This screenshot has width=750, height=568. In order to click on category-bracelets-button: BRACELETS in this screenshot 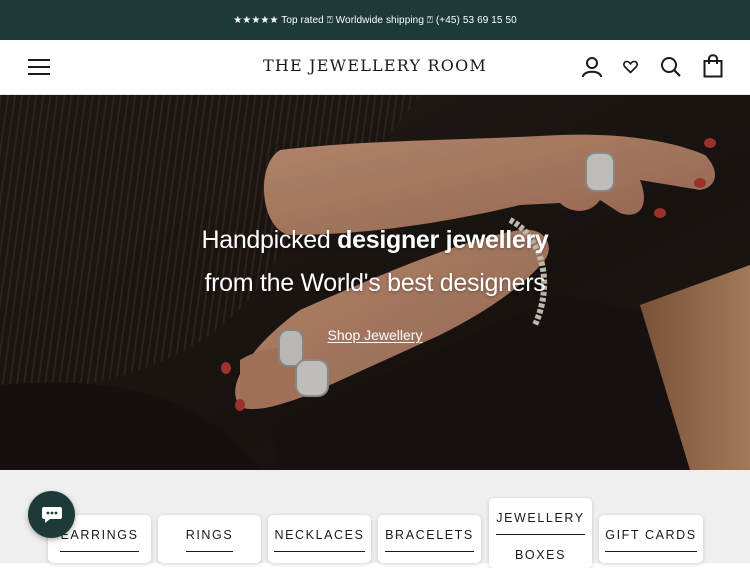, I will do `click(429, 539)`.